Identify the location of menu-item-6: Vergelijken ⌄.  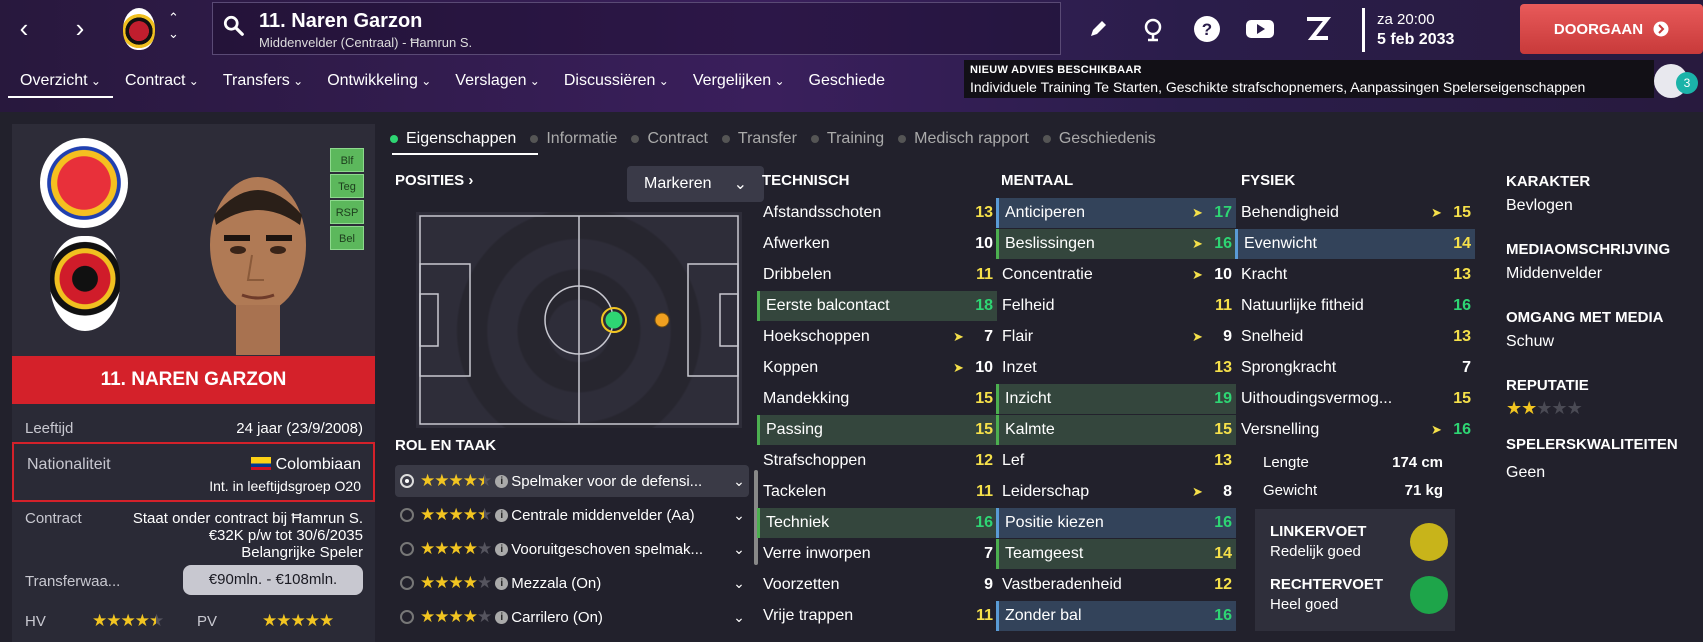
(739, 84).